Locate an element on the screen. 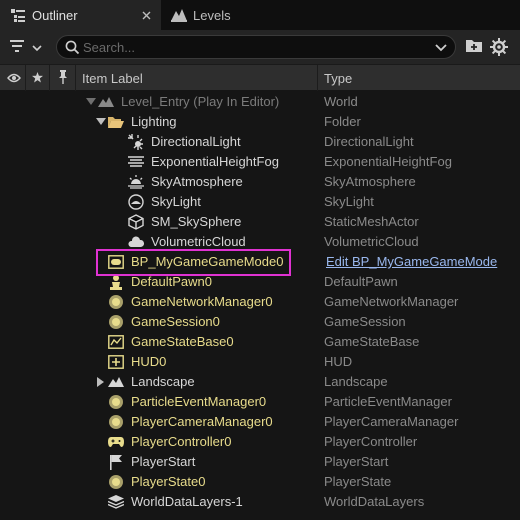 The width and height of the screenshot is (520, 520). item-type: GameStateBase is located at coordinates (372, 341).